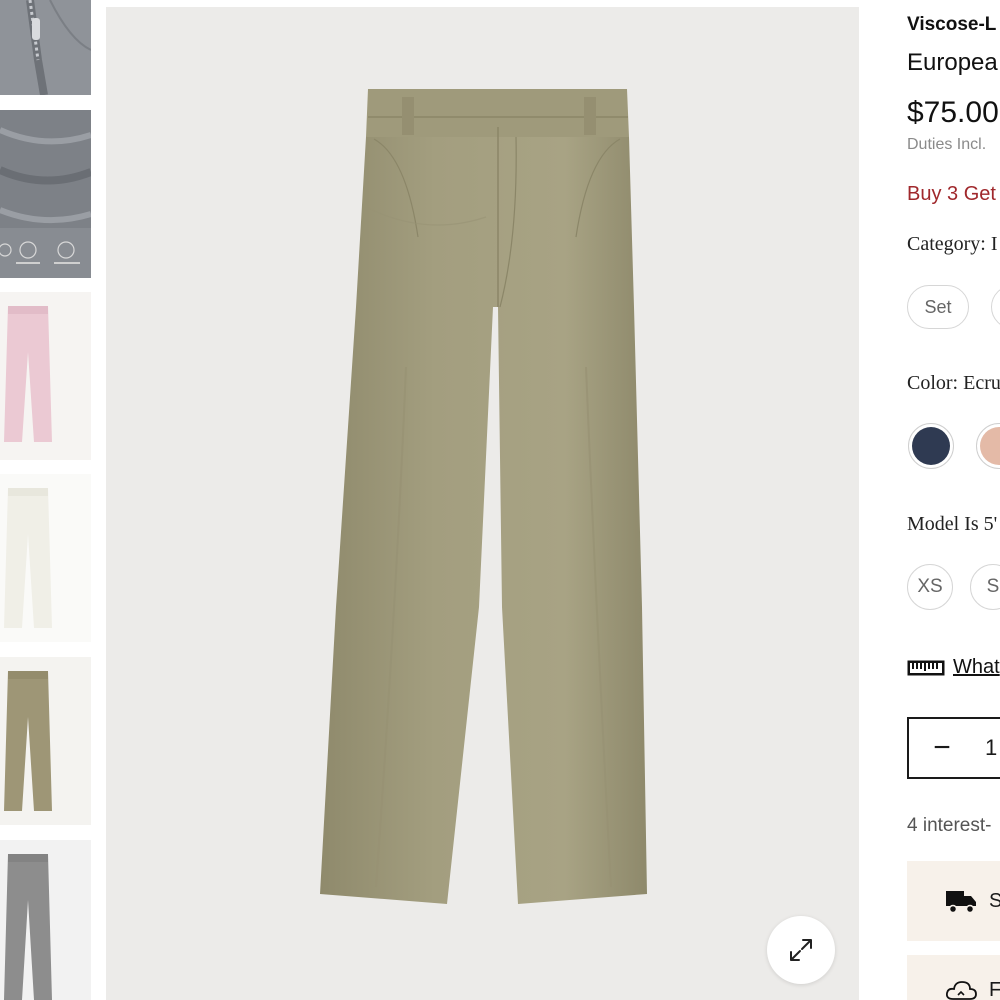 The image size is (1000, 1000). I want to click on shipping-label: S, so click(994, 900).